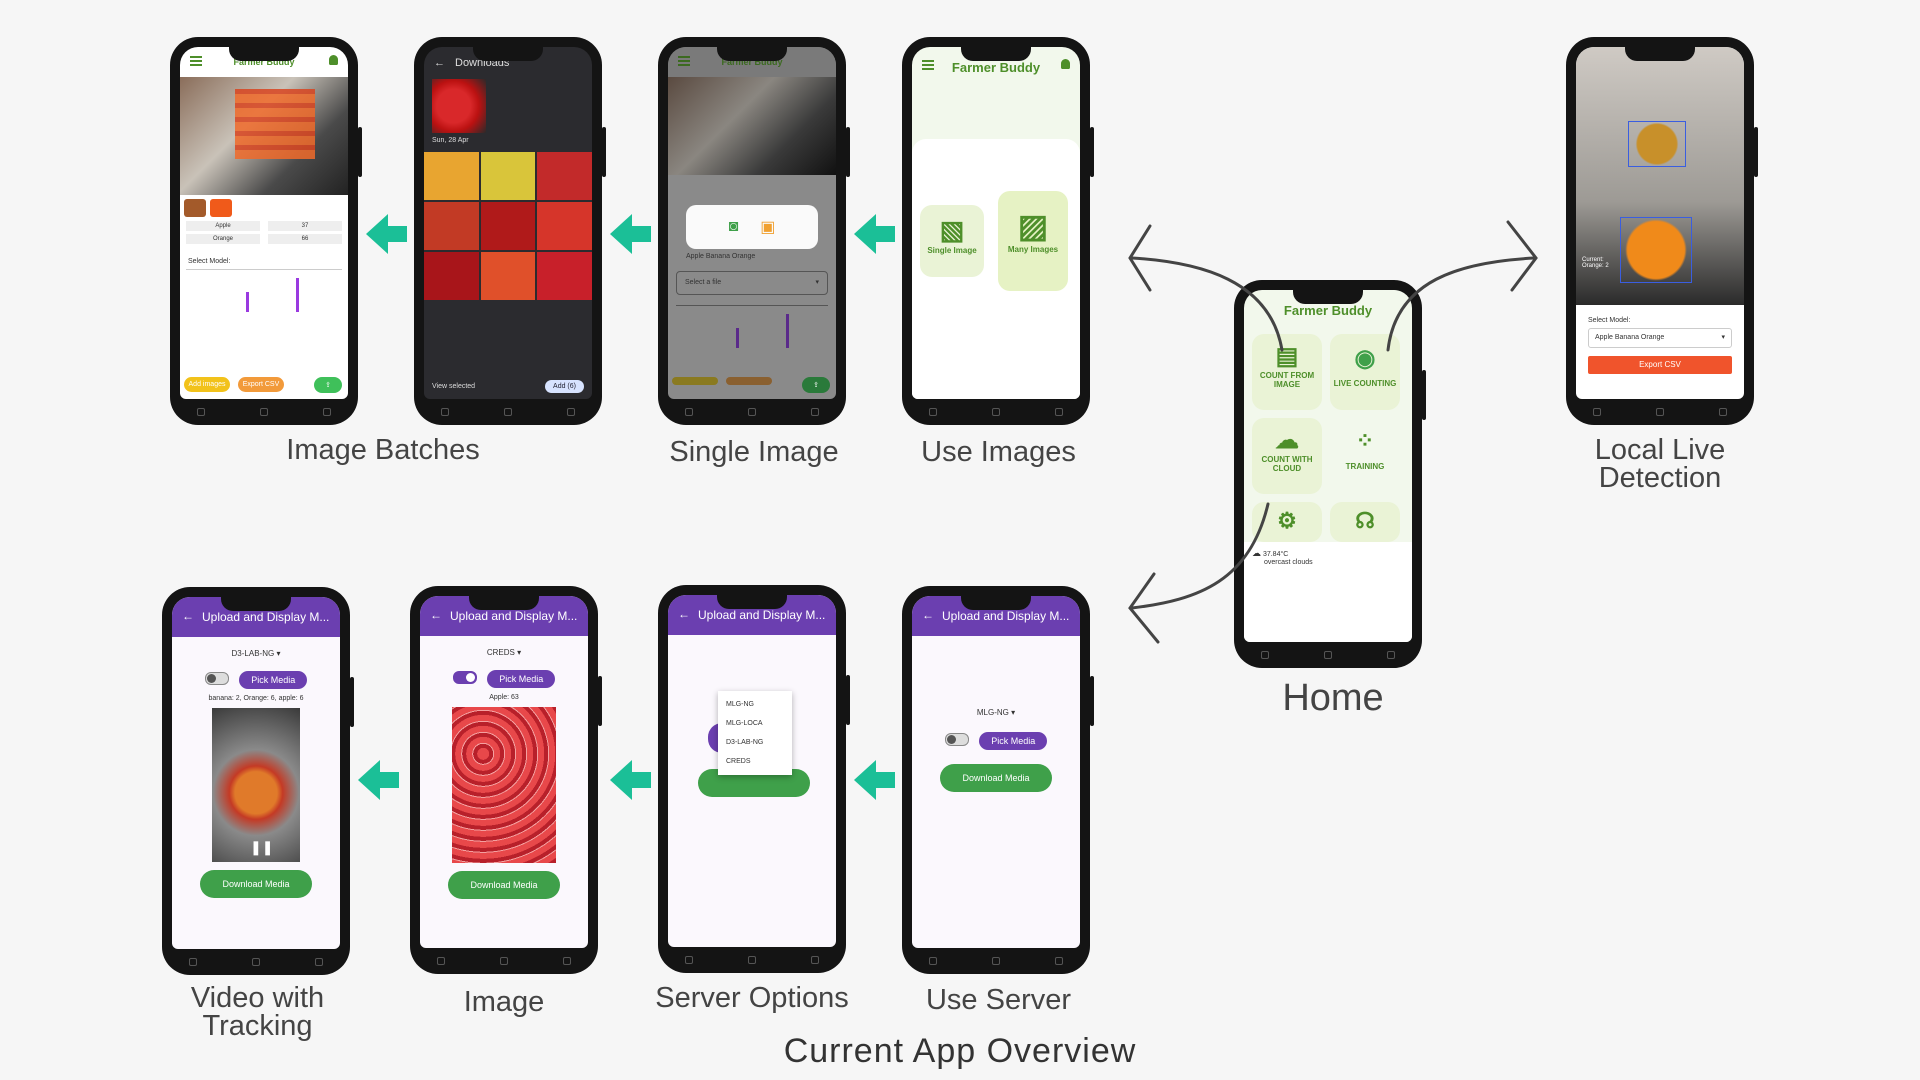 This screenshot has width=1920, height=1080. I want to click on training-tile: ⁘ TRAINING, so click(1365, 456).